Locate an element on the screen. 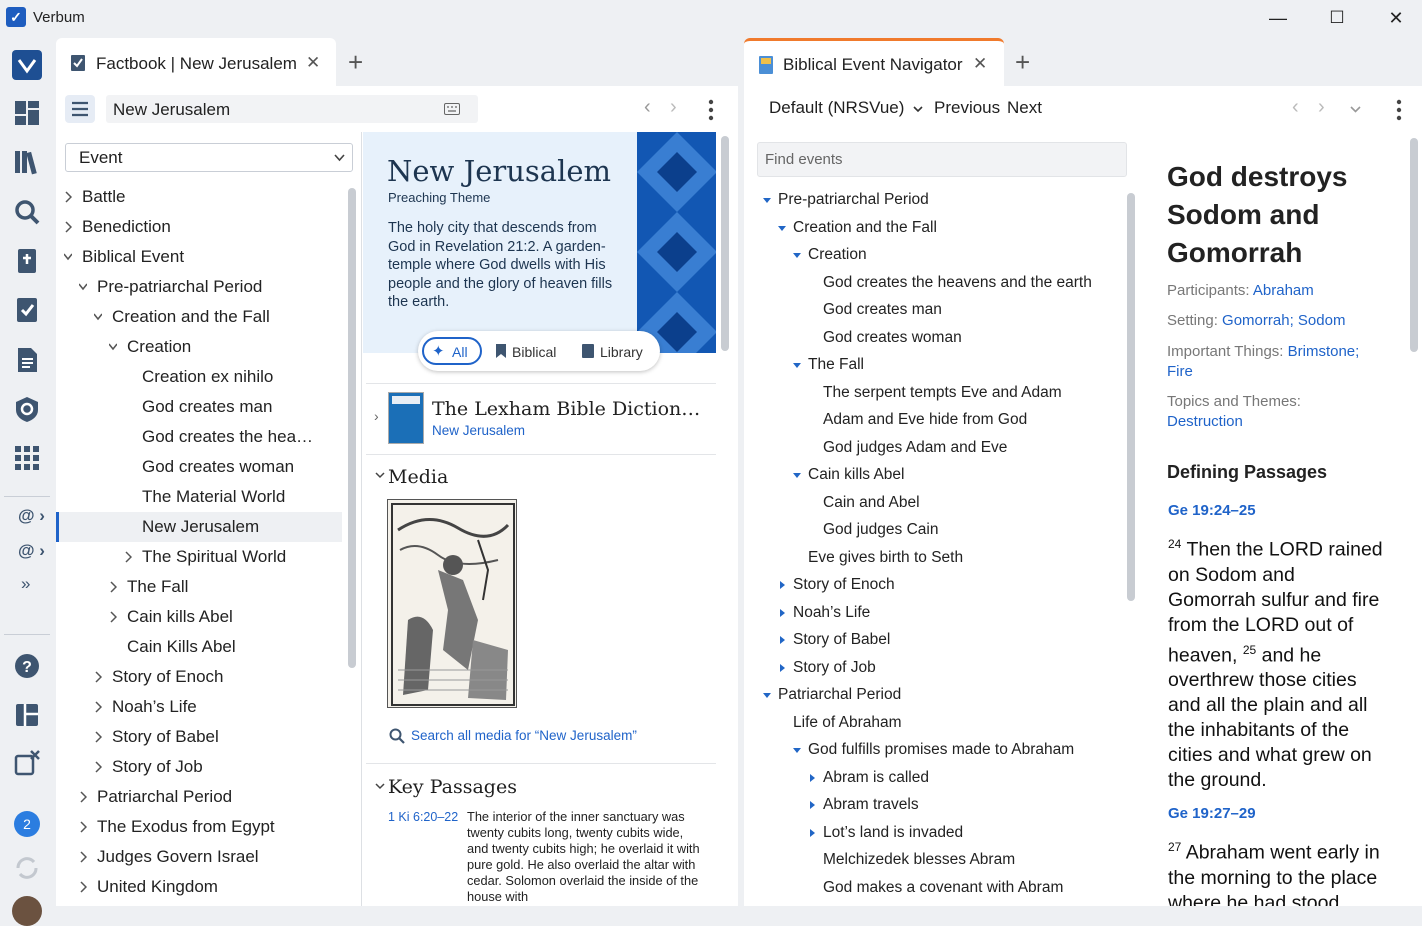  event-item: God creates man is located at coordinates (882, 309).